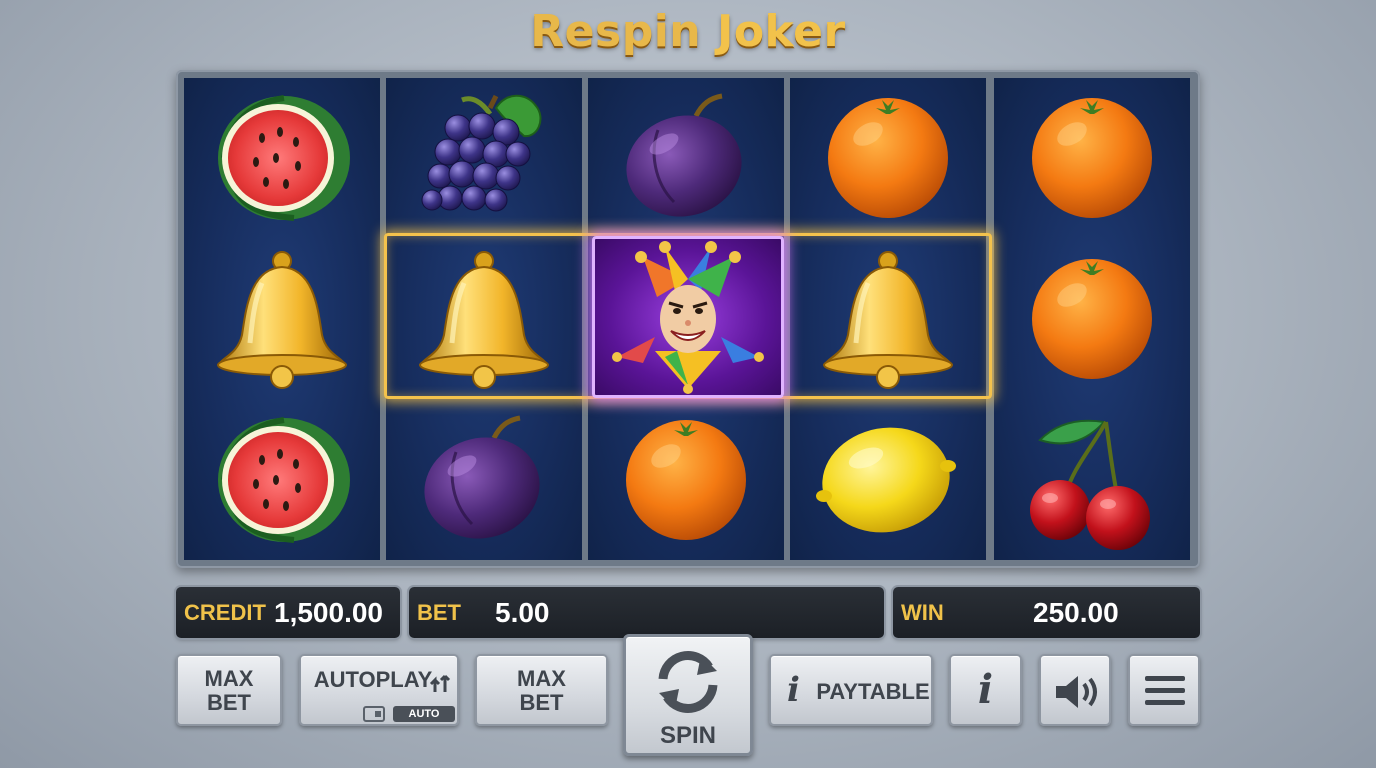  What do you see at coordinates (229, 678) in the screenshot?
I see `max-bet-label-line1: MAX` at bounding box center [229, 678].